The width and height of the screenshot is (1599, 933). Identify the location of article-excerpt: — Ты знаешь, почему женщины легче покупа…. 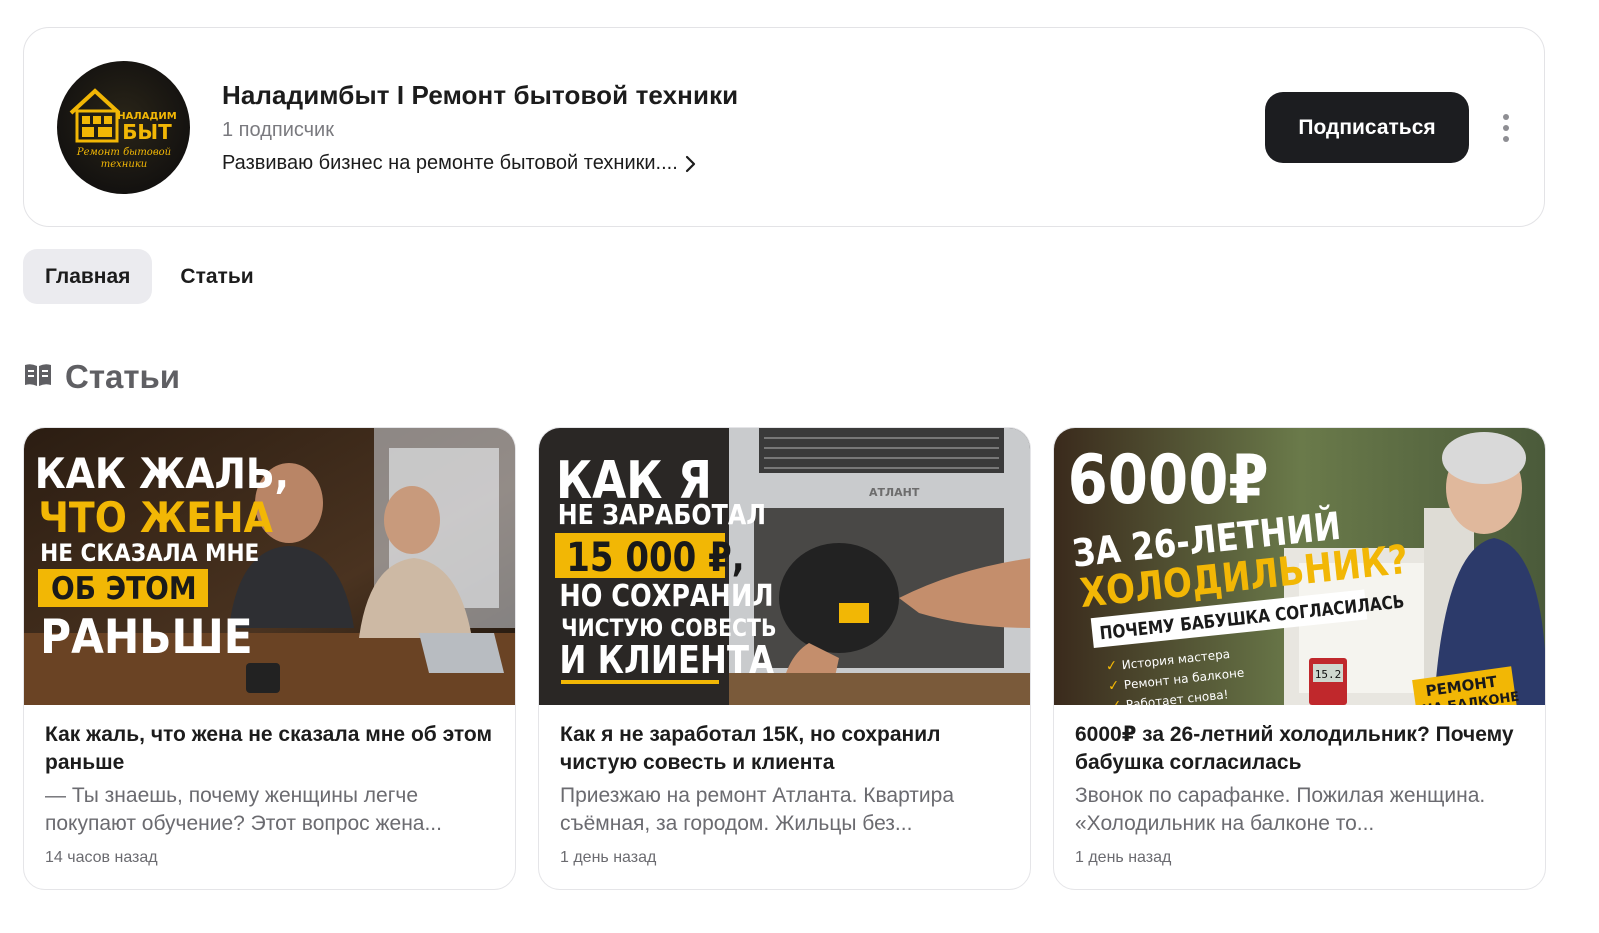
(243, 809).